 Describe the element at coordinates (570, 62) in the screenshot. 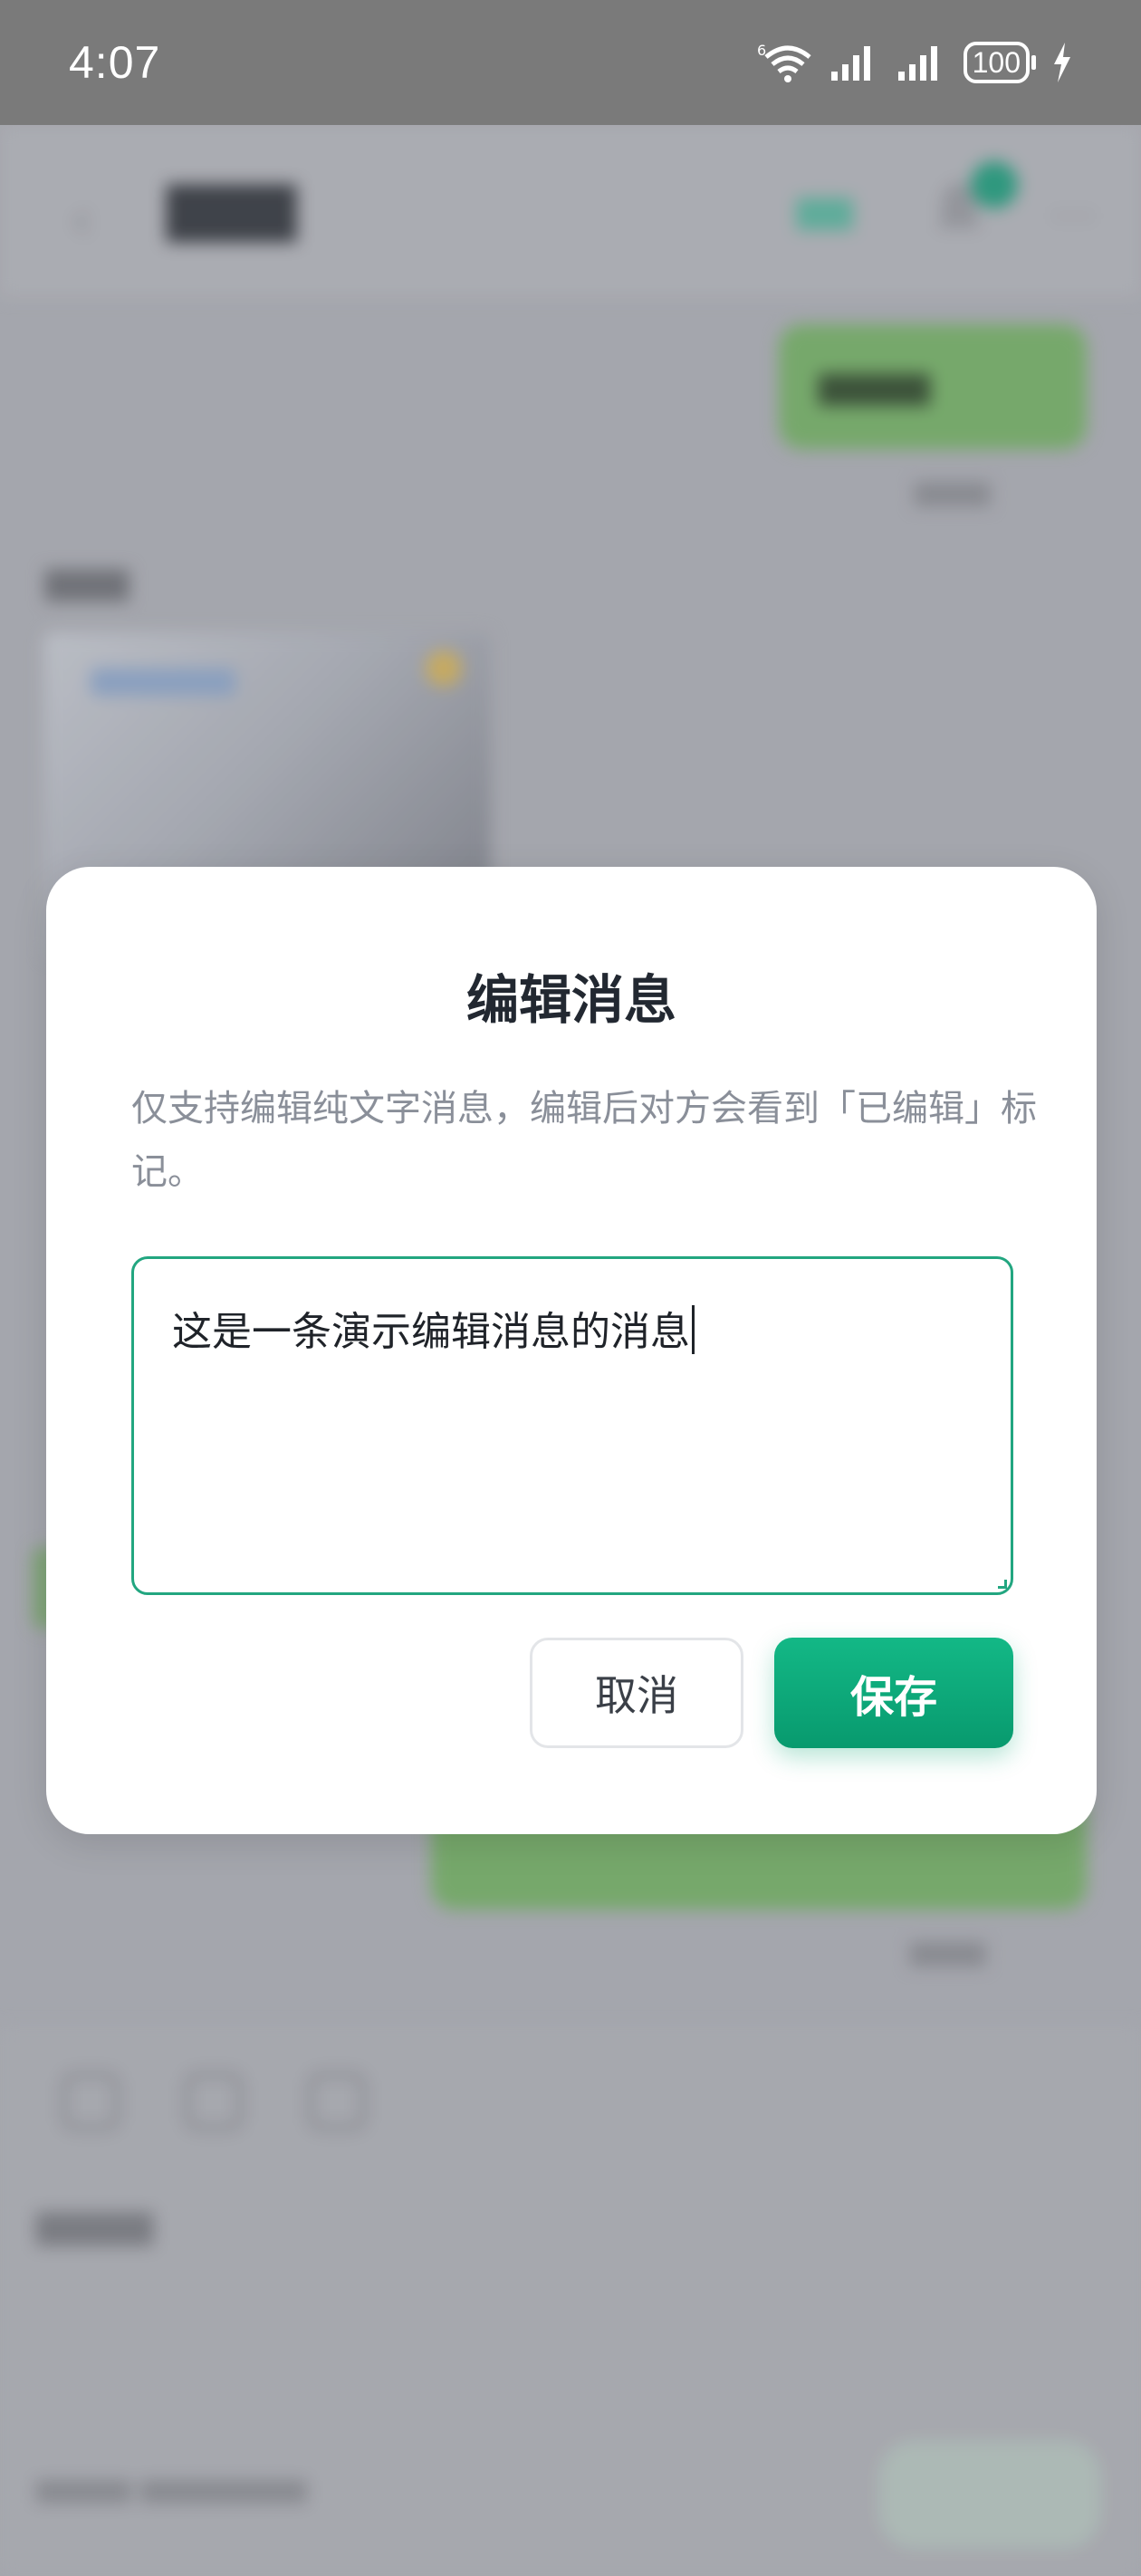

I see `status-bar: 4:07 6 100` at that location.